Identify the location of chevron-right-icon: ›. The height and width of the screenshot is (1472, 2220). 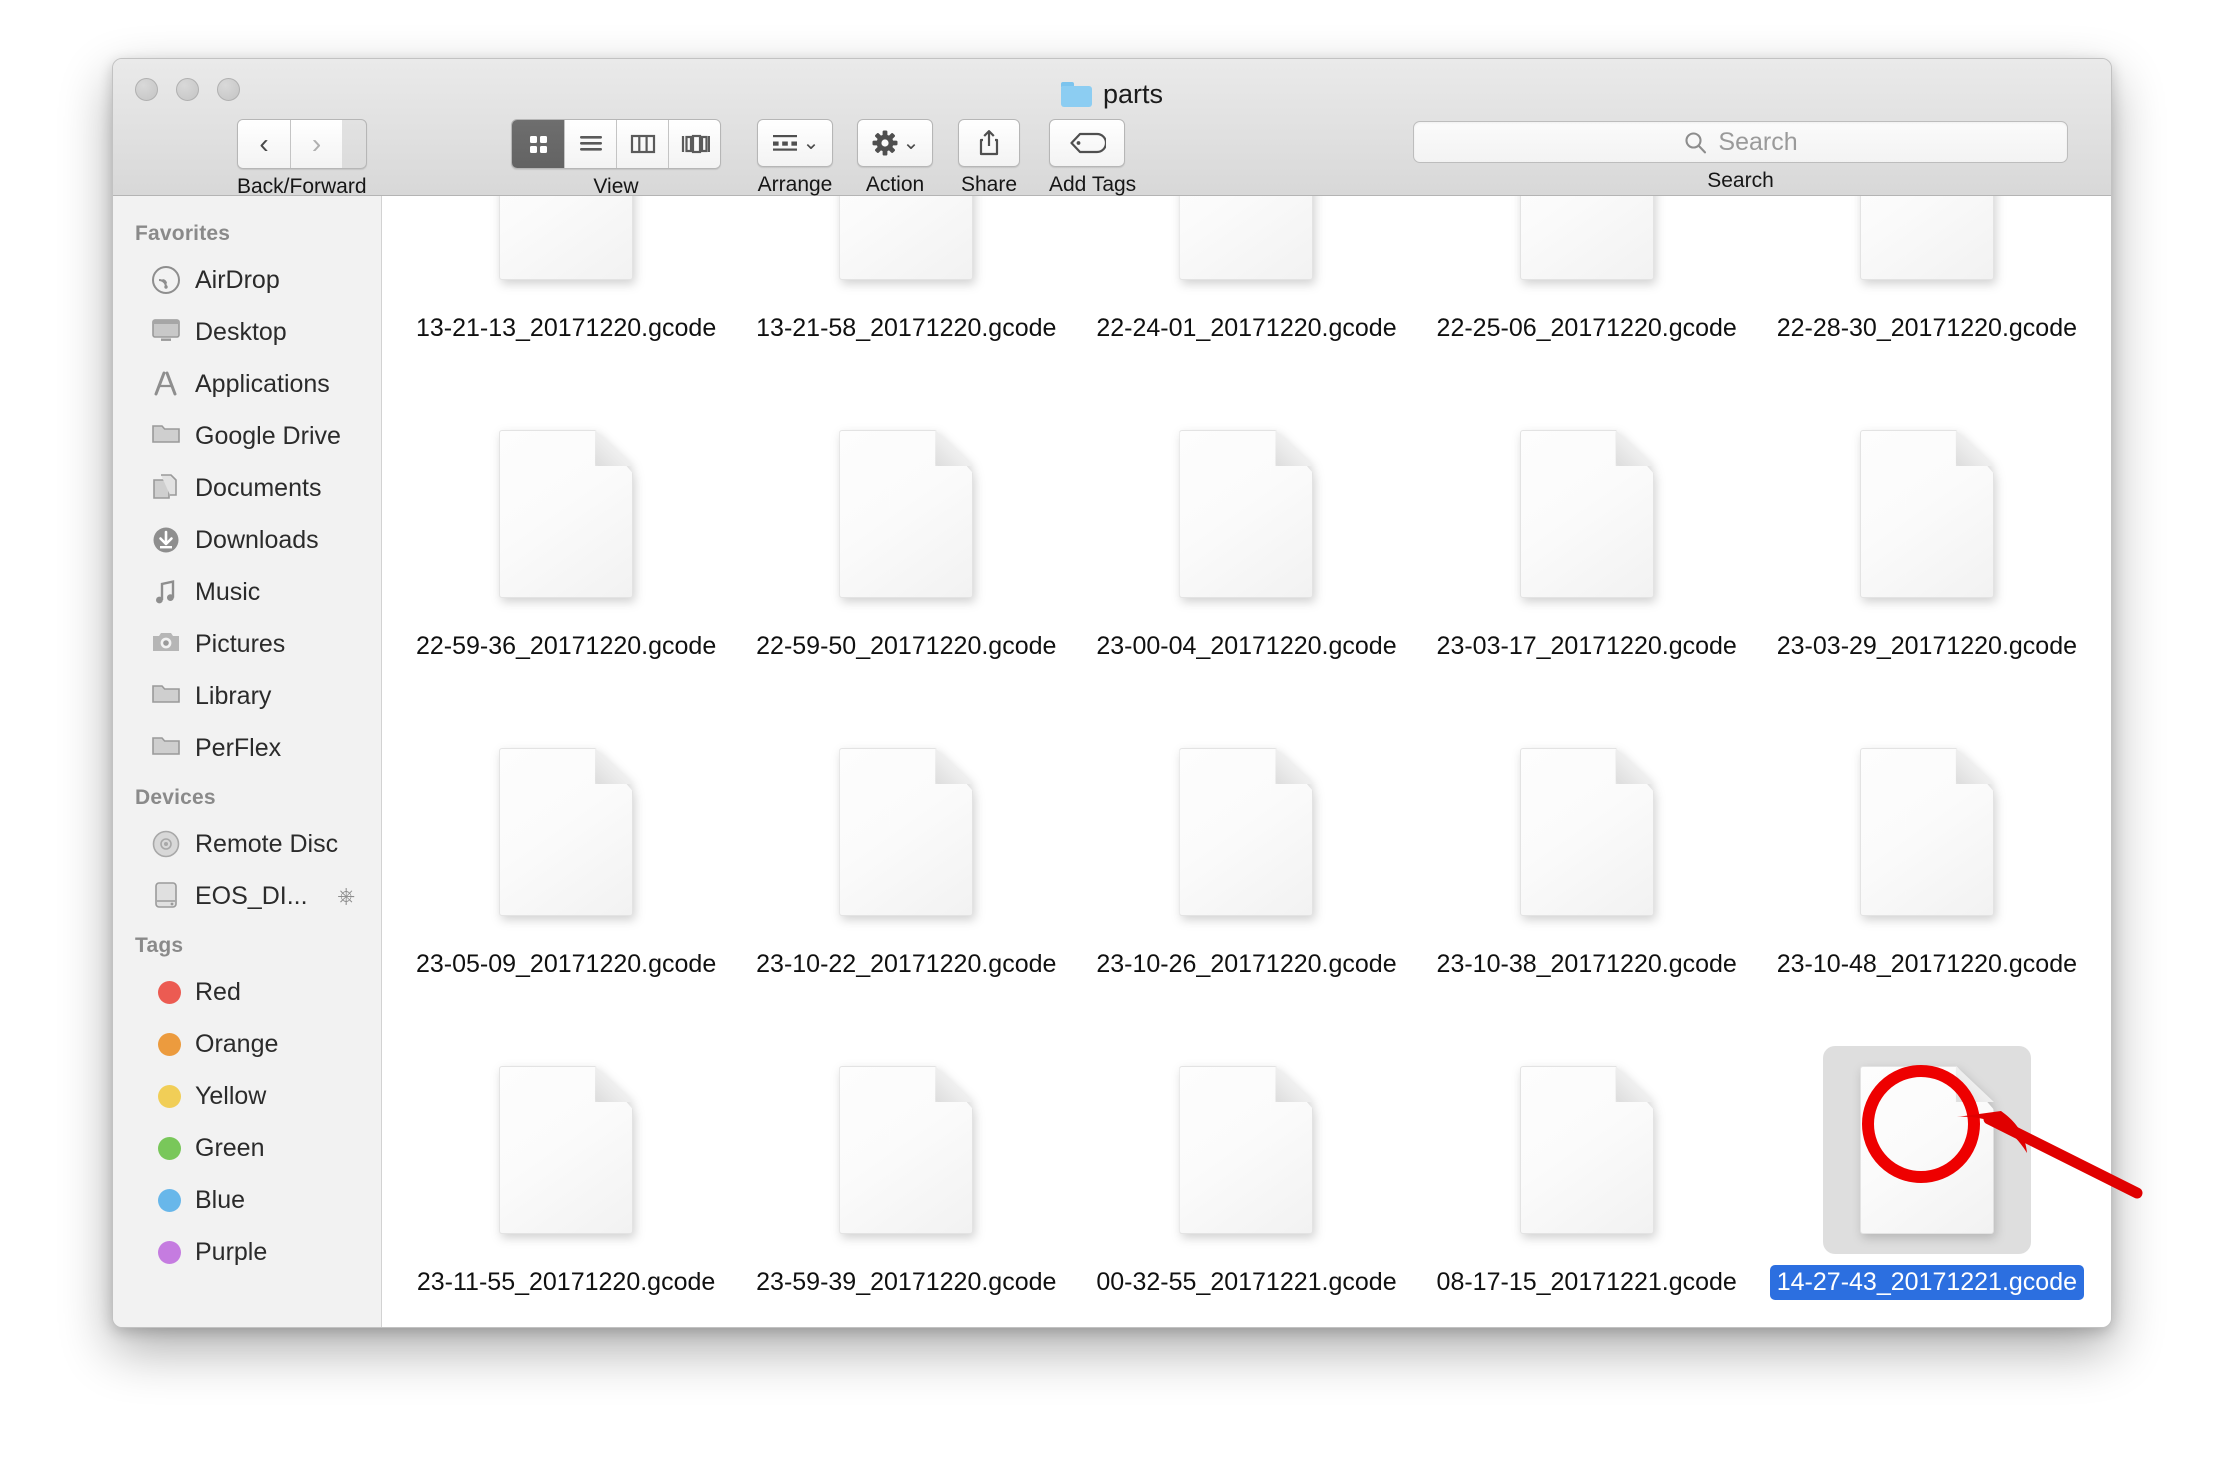
(316, 143).